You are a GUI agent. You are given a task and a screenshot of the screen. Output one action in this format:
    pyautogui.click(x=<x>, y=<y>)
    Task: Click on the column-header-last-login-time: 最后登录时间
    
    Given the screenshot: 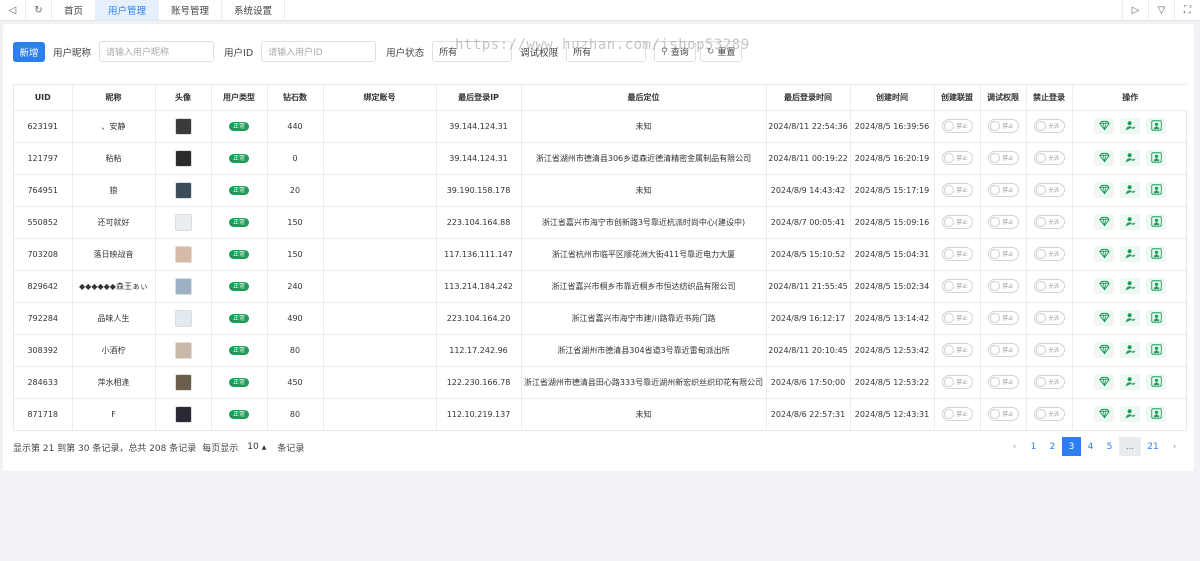 What is the action you would take?
    pyautogui.click(x=808, y=98)
    